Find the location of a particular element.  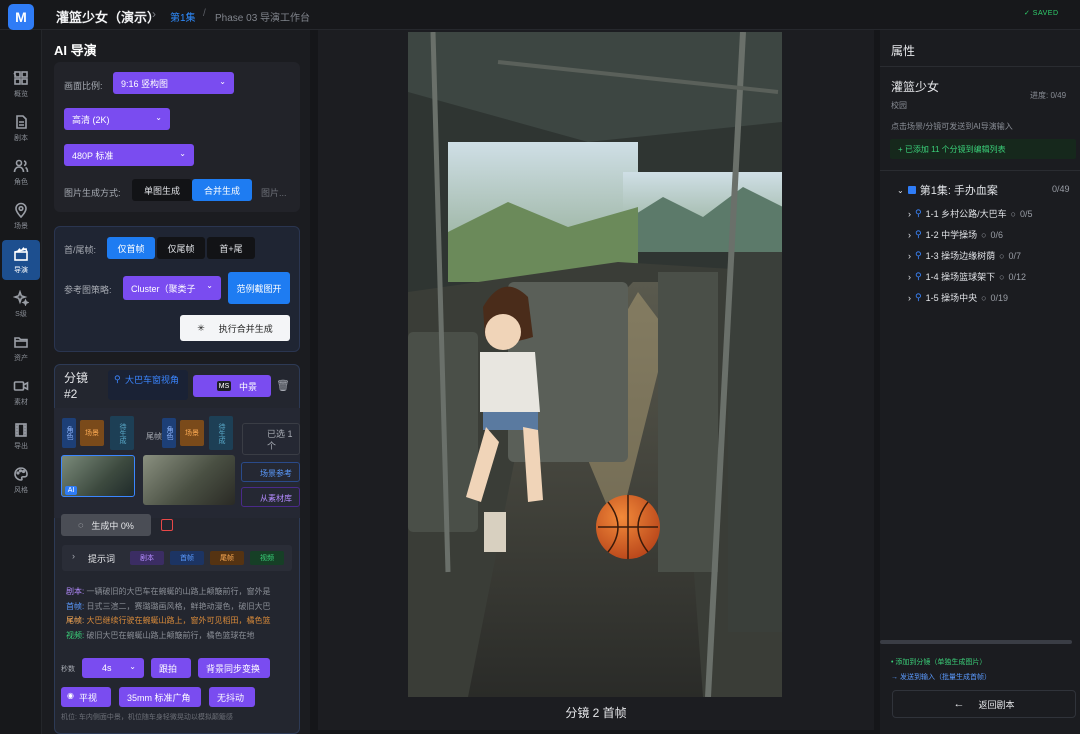

scene-ref-button: 场景参考 is located at coordinates (270, 472).